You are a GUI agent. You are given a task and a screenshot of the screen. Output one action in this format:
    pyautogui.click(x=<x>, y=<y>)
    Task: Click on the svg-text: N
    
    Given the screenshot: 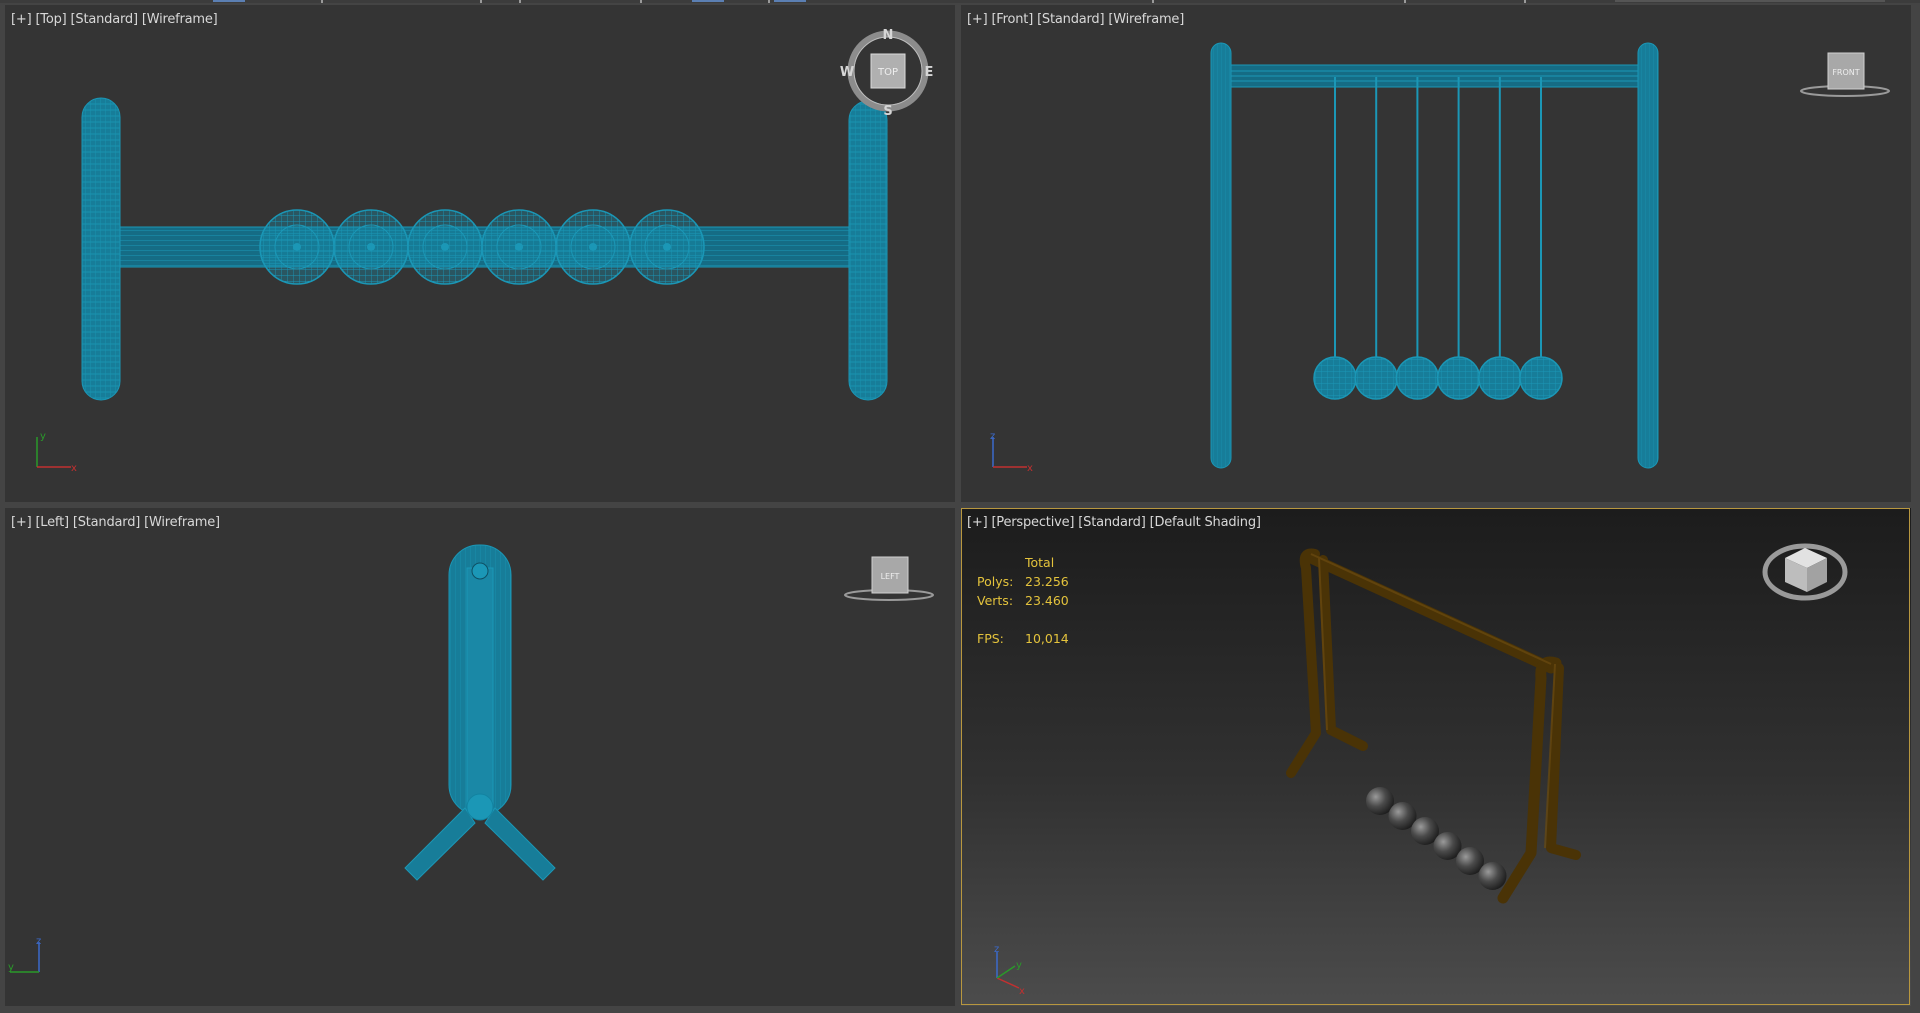 What is the action you would take?
    pyautogui.click(x=888, y=35)
    